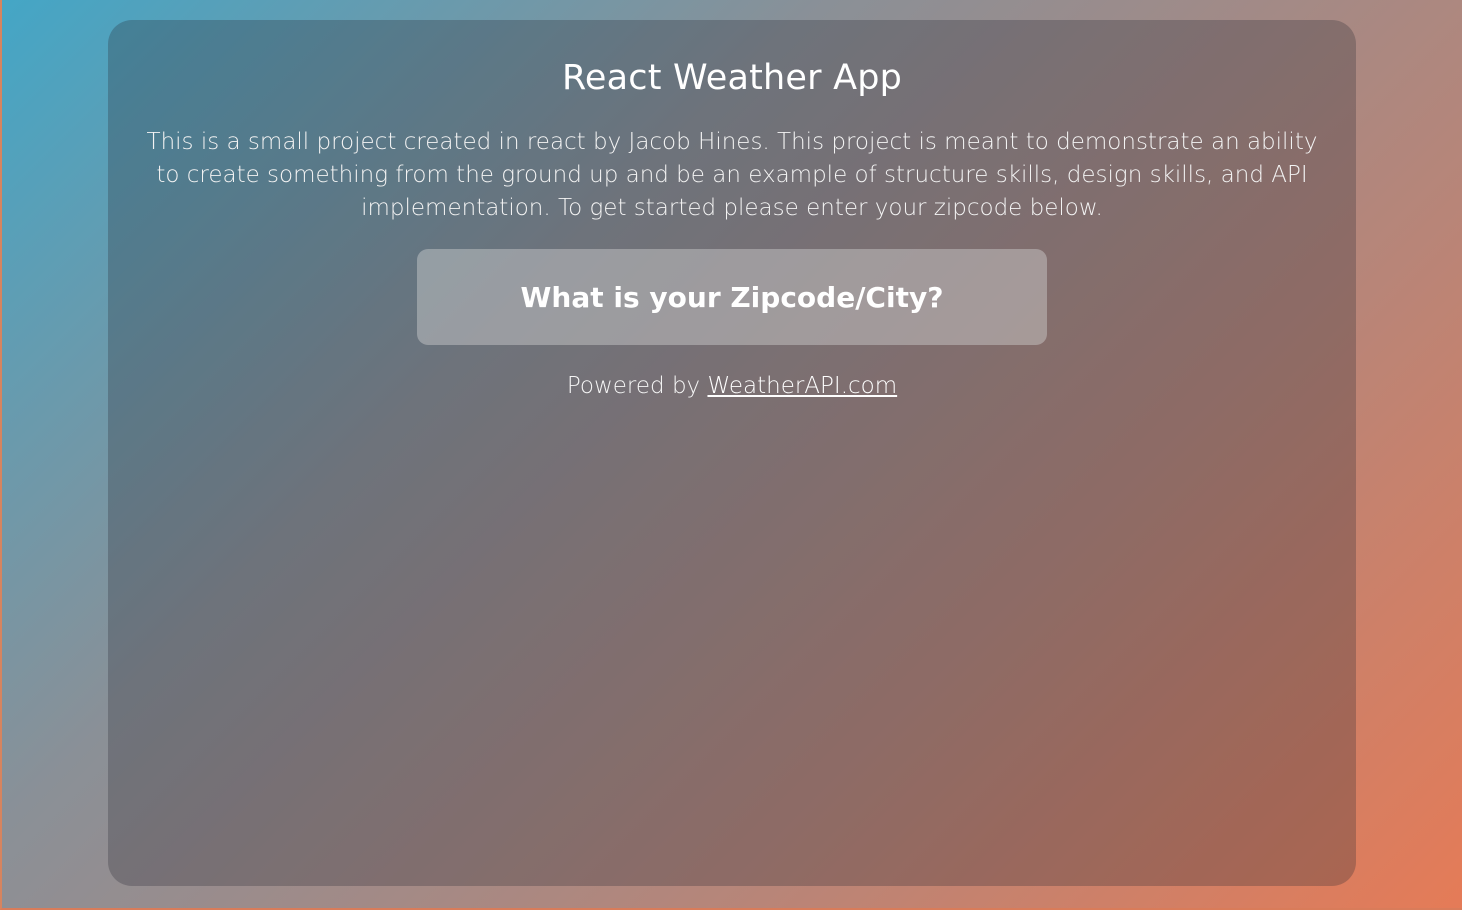  I want to click on powered-by-line: Powered by WeatherAPI.com, so click(732, 386).